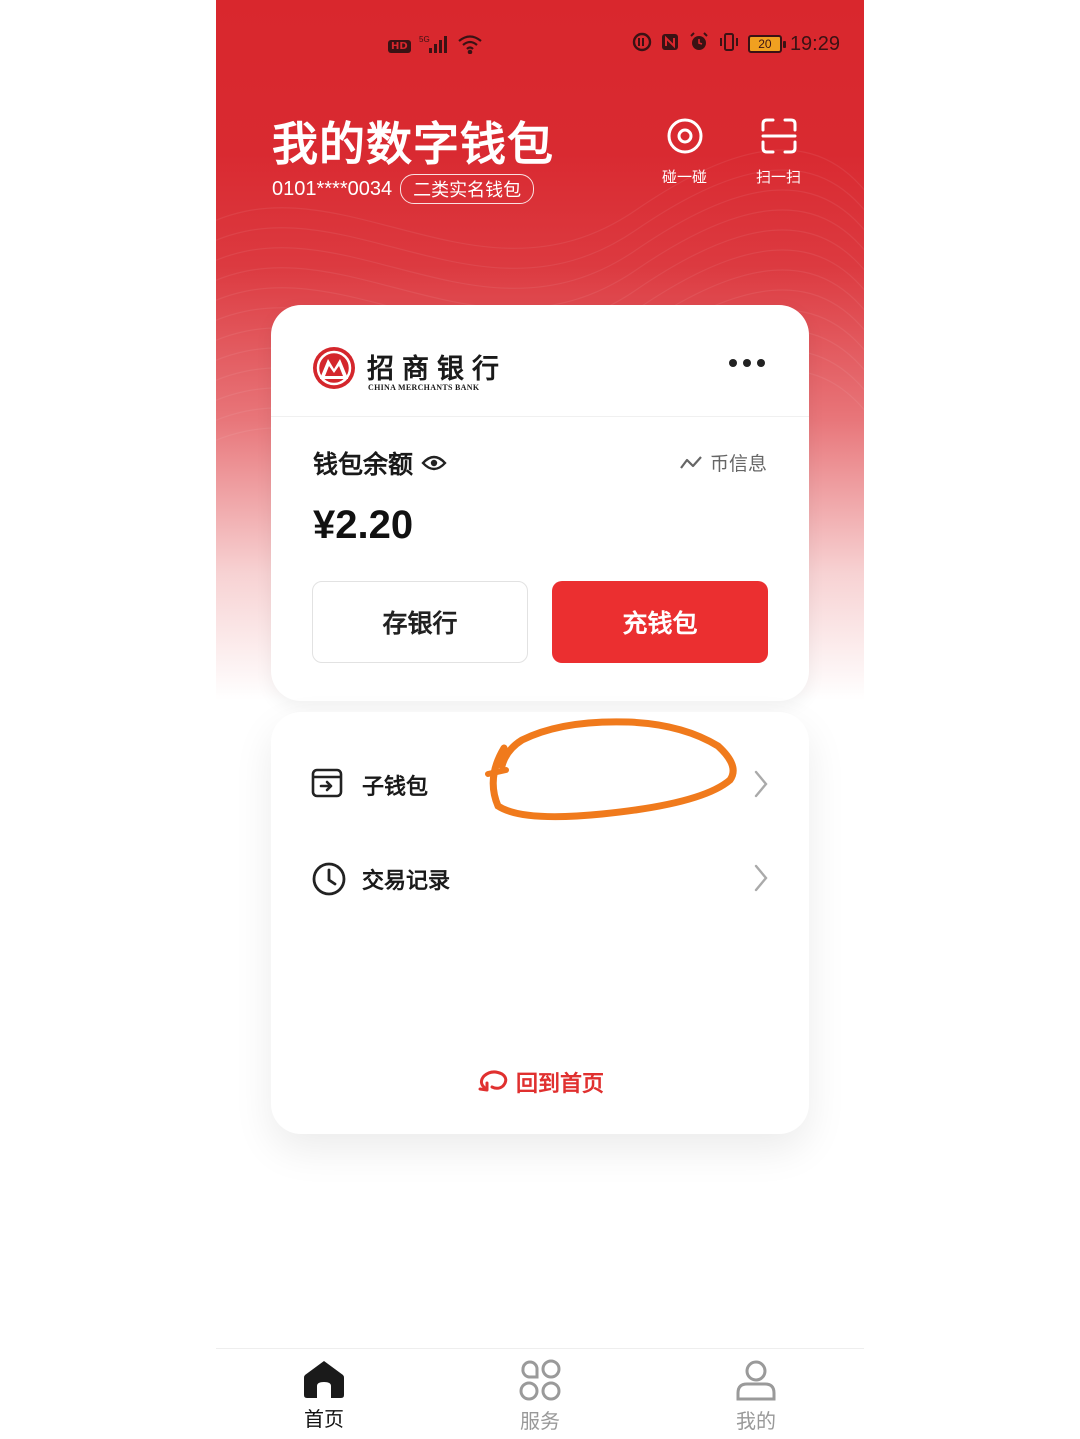  I want to click on sub-wallet-icon, so click(327, 783).